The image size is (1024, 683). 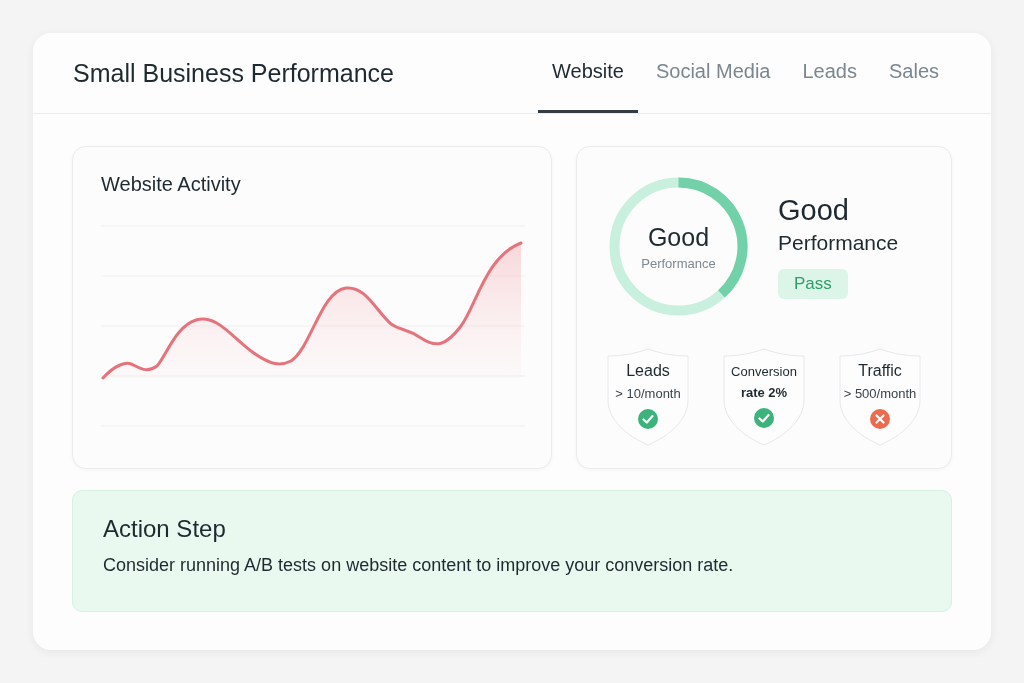 What do you see at coordinates (838, 243) in the screenshot?
I see `rating-subtitle: Performance` at bounding box center [838, 243].